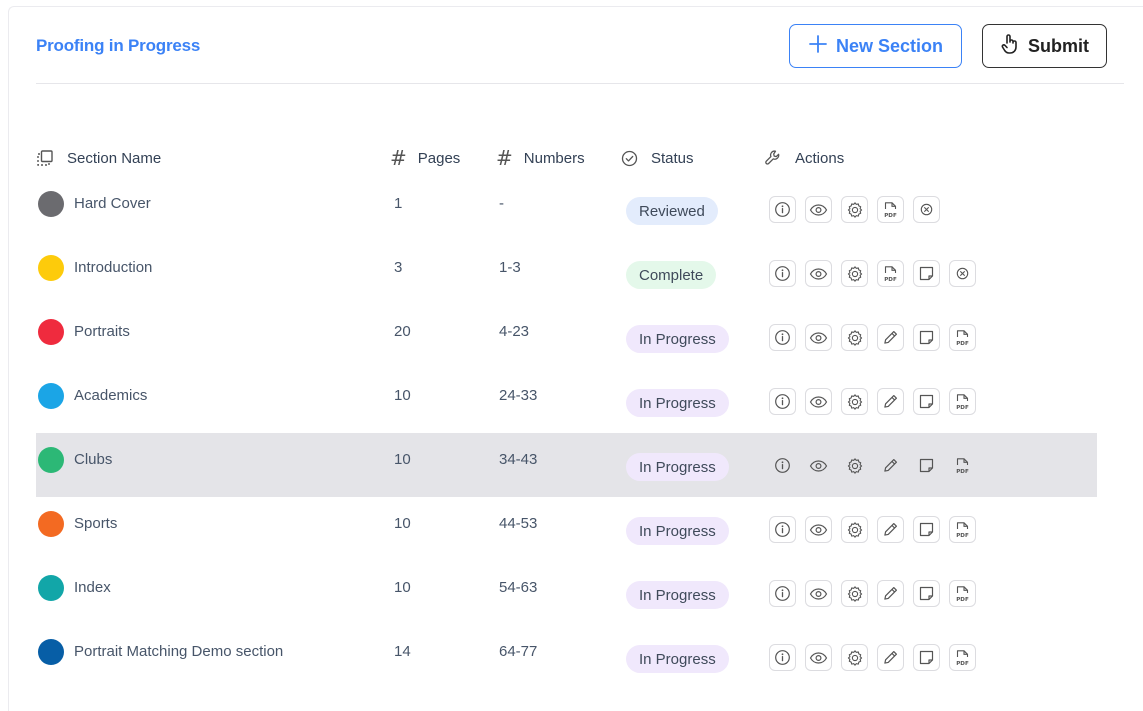 The height and width of the screenshot is (711, 1143). I want to click on column-label-numbers: Numbers, so click(554, 158).